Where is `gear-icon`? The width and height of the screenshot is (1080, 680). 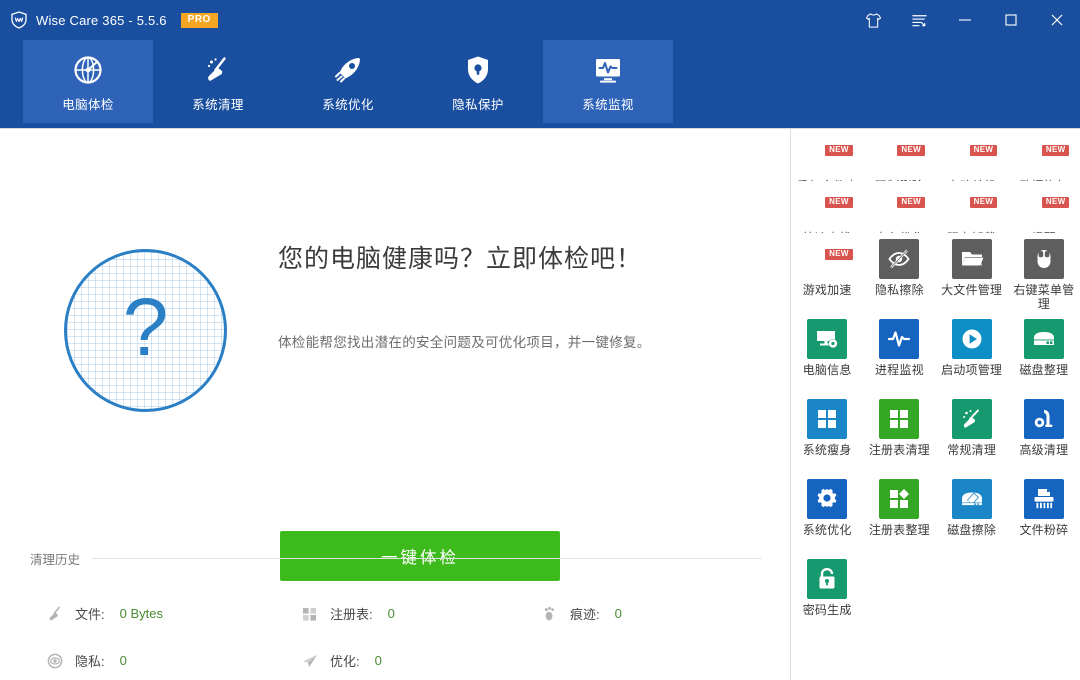
gear-icon is located at coordinates (827, 499).